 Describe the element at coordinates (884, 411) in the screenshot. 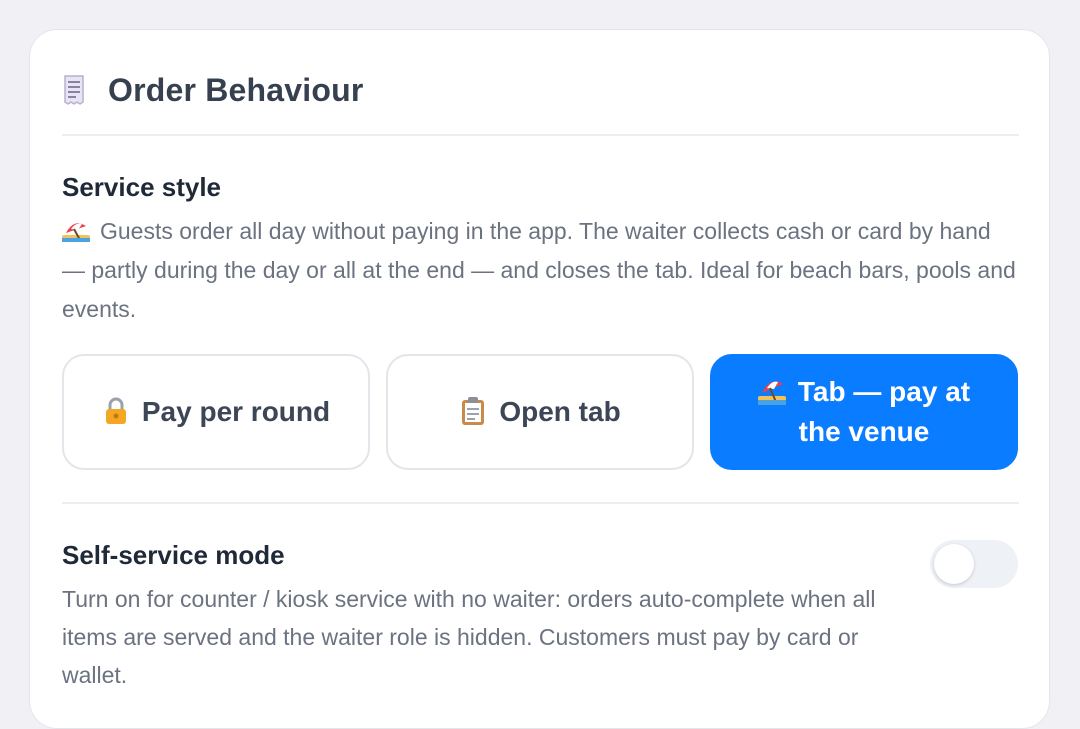

I see `option-label: Tab — pay at the venue` at that location.